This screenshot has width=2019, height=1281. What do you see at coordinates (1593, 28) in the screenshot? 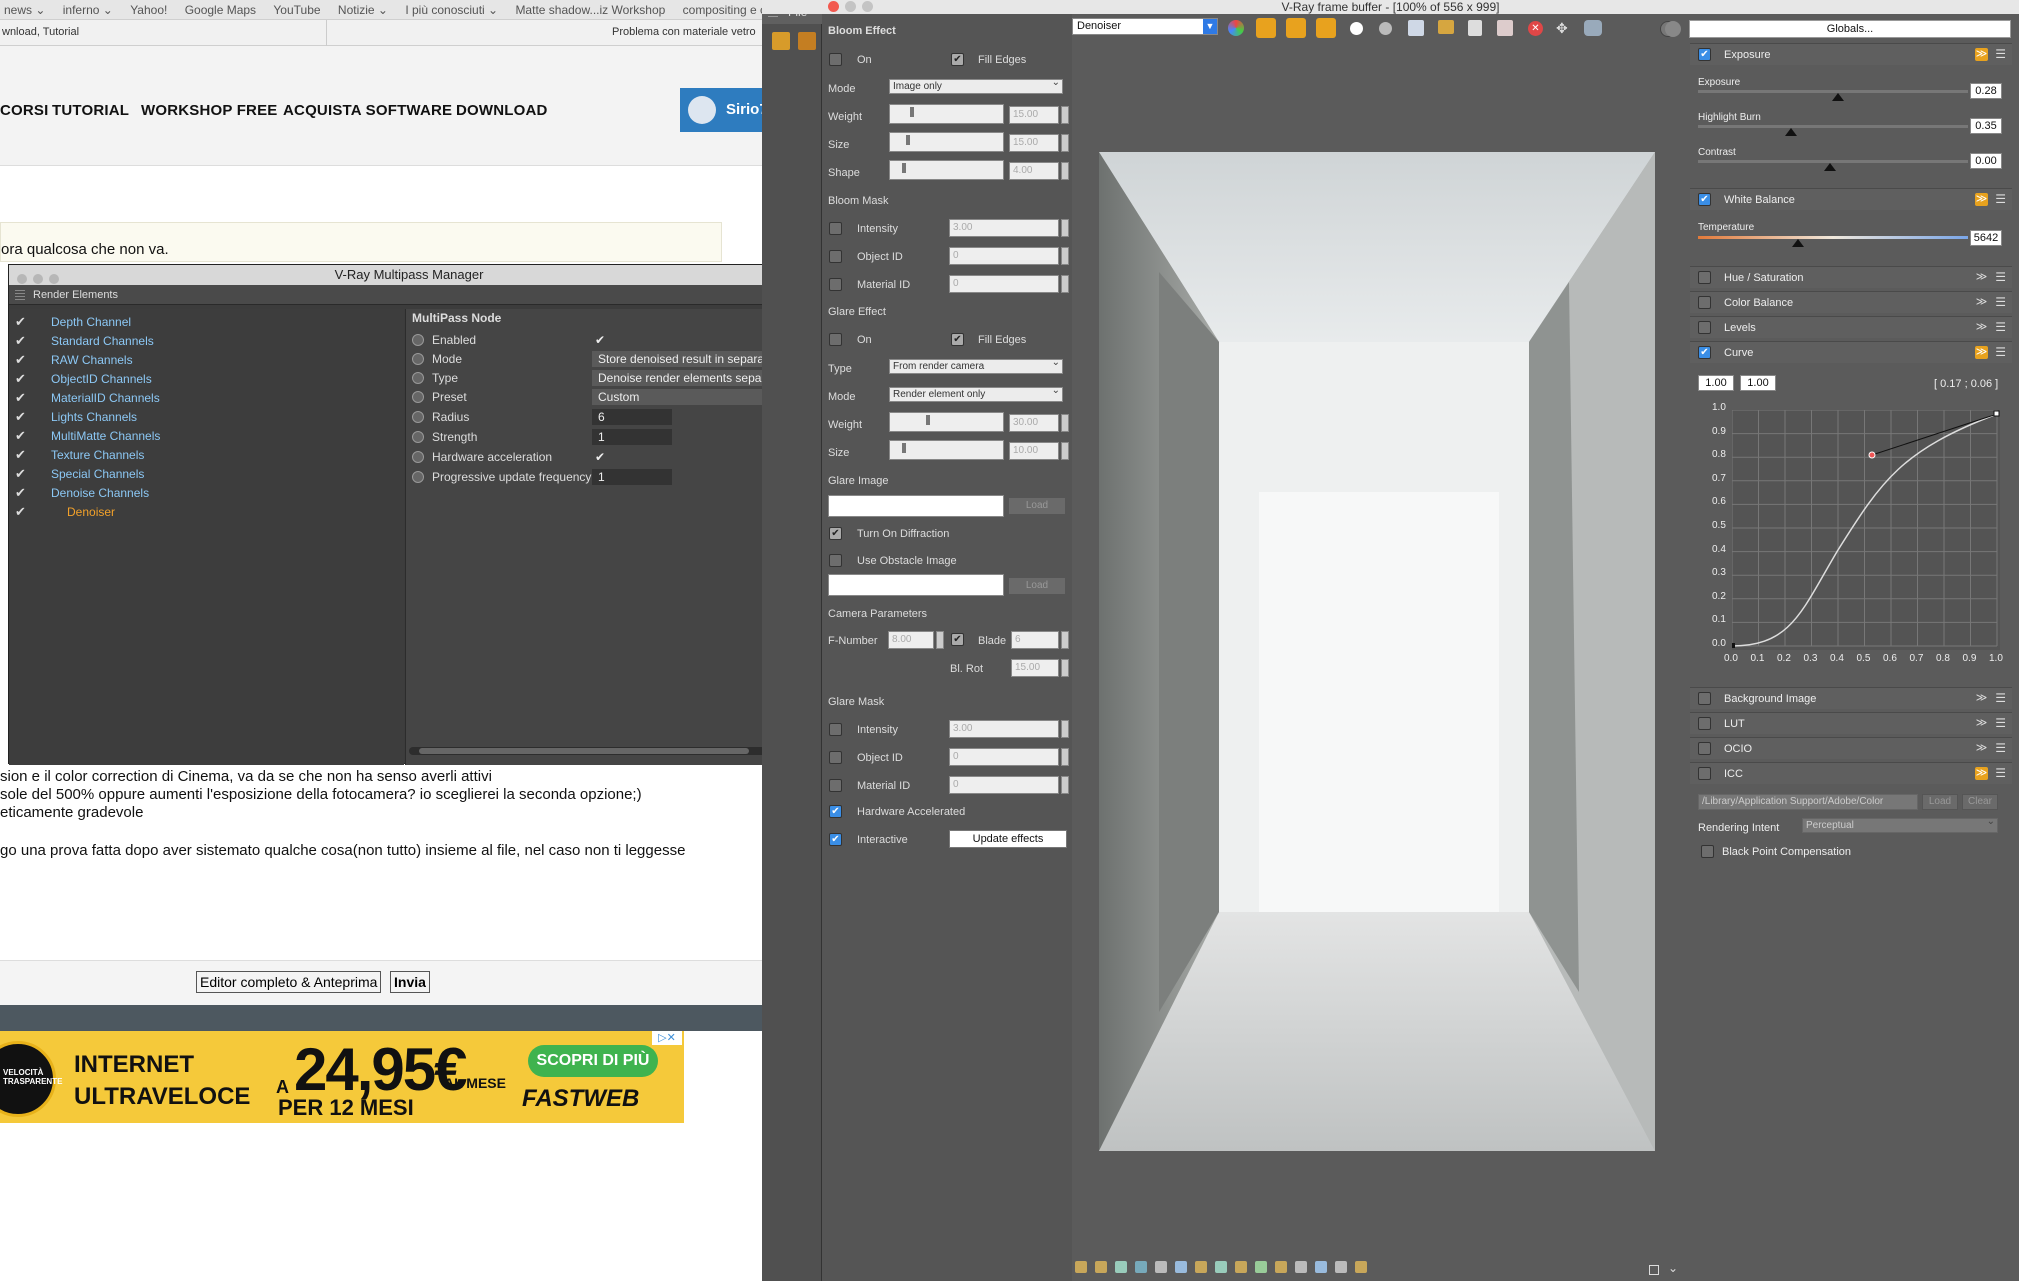
I see `render-teapot-icon` at bounding box center [1593, 28].